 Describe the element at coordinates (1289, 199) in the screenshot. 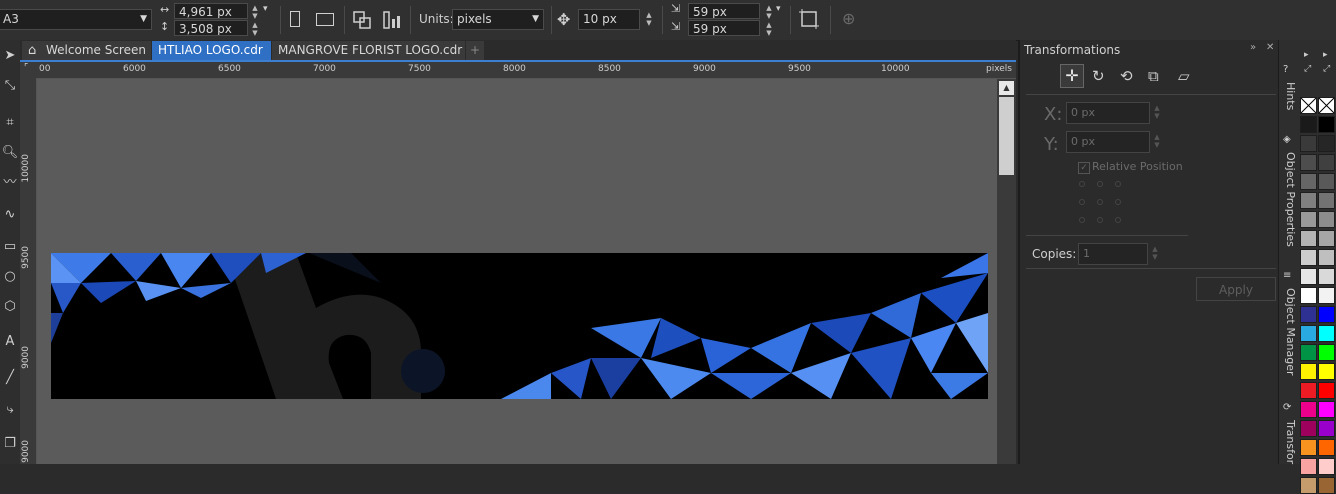

I see `tab-object-properties: Object Properties` at that location.